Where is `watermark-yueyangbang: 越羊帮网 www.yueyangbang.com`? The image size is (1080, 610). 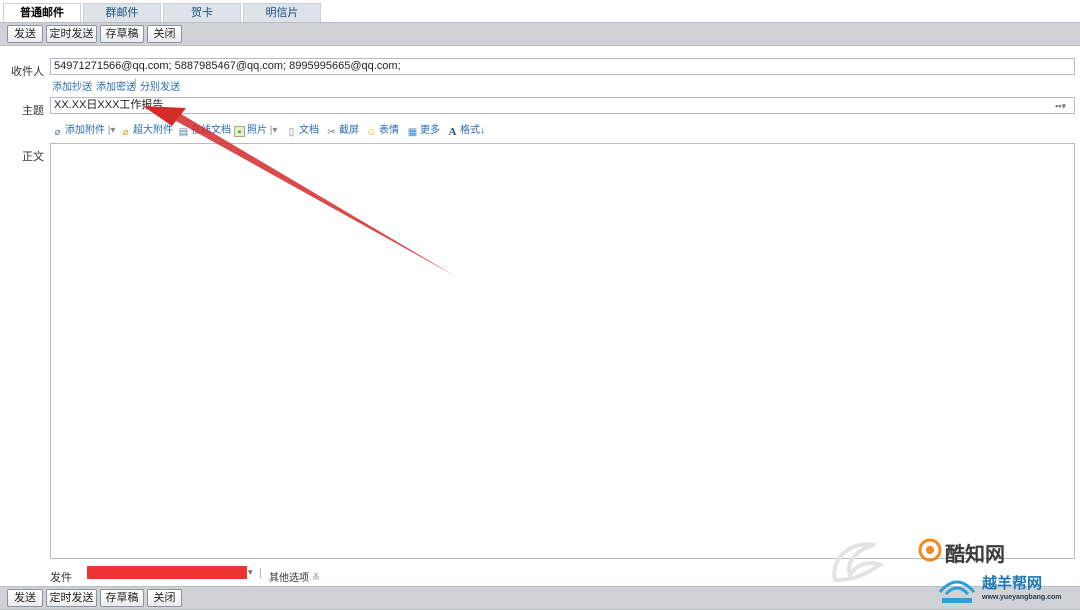 watermark-yueyangbang: 越羊帮网 www.yueyangbang.com is located at coordinates (1006, 588).